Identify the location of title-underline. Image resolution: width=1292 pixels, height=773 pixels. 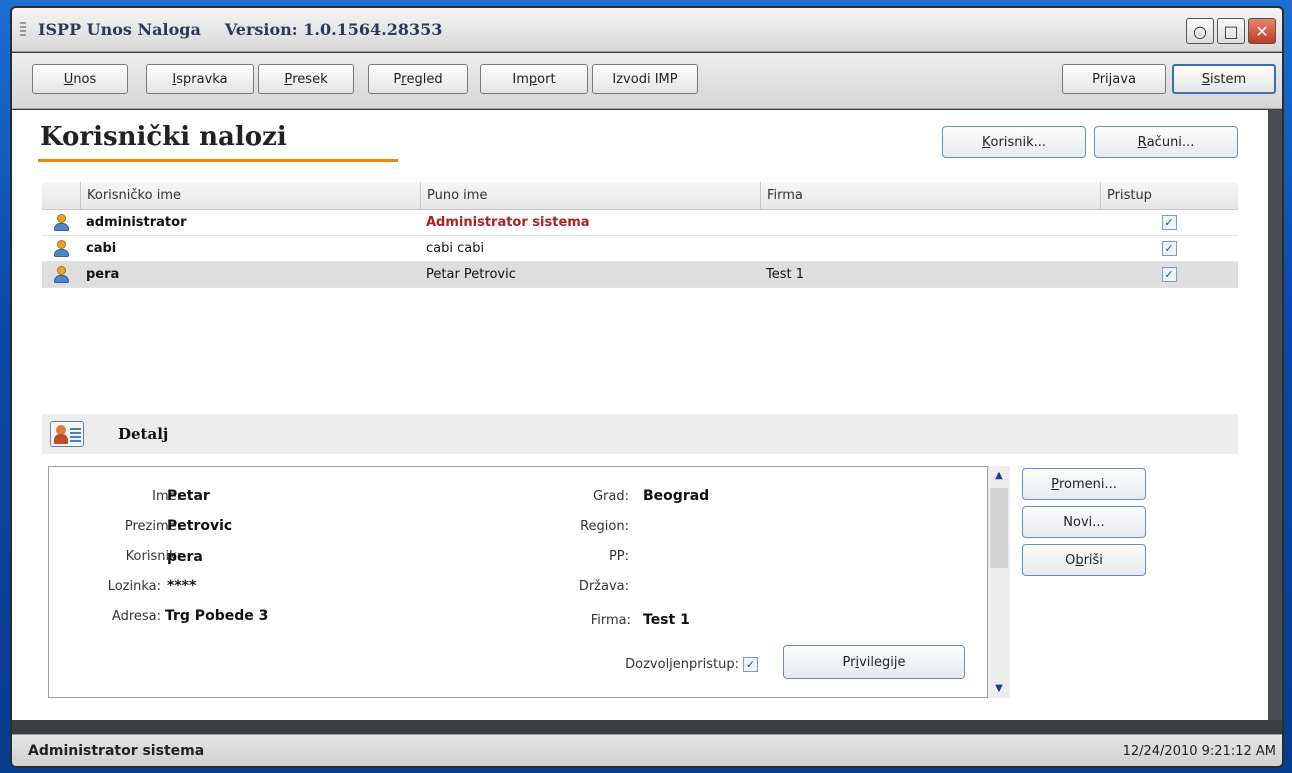
(218, 160).